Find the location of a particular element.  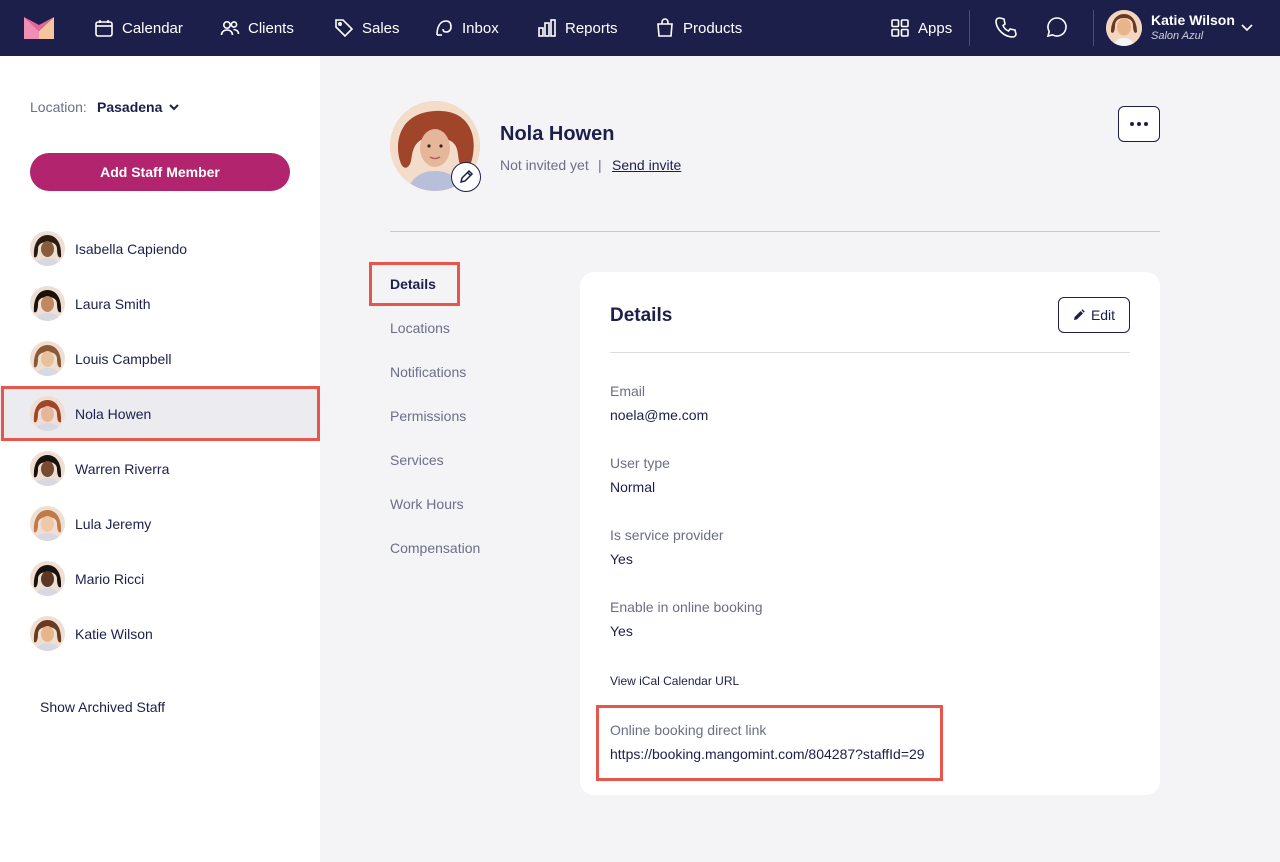

nav-clients: Clients is located at coordinates (257, 28).